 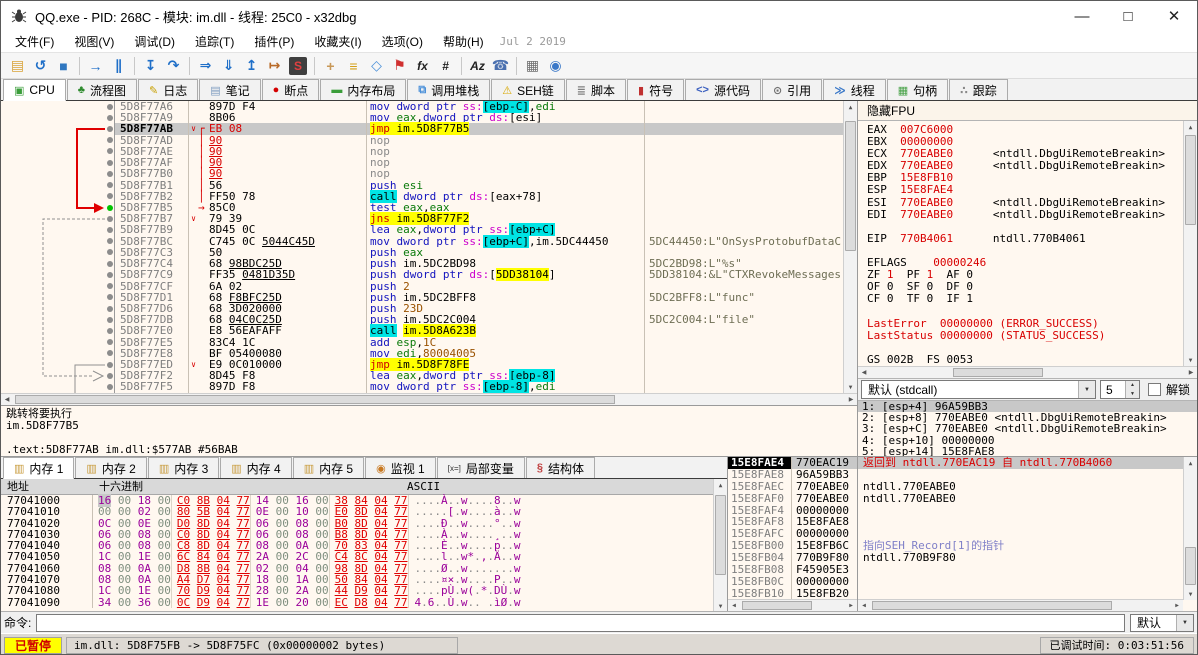 What do you see at coordinates (1177, 605) in the screenshot?
I see `scroll-right-icon: ▶` at bounding box center [1177, 605].